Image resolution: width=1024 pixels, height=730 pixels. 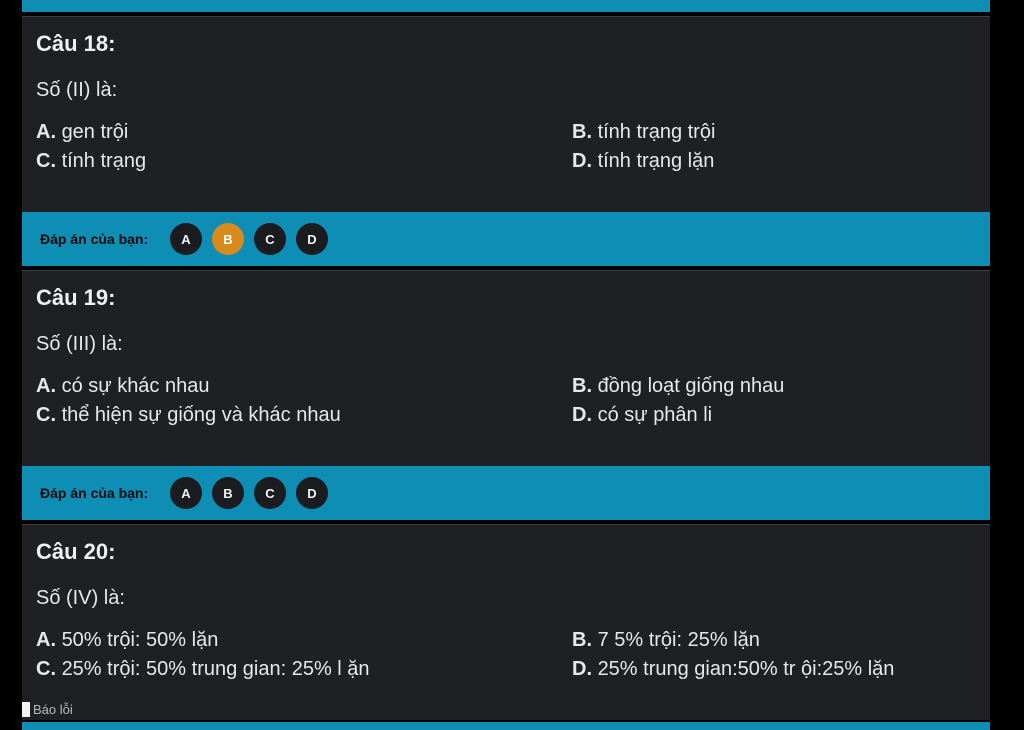 What do you see at coordinates (77, 90) in the screenshot?
I see `question-stem: Số (II) là:` at bounding box center [77, 90].